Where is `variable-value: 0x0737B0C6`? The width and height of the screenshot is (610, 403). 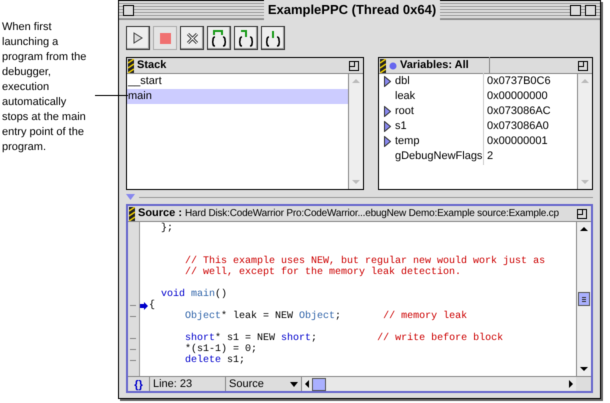 variable-value: 0x0737B0C6 is located at coordinates (517, 81).